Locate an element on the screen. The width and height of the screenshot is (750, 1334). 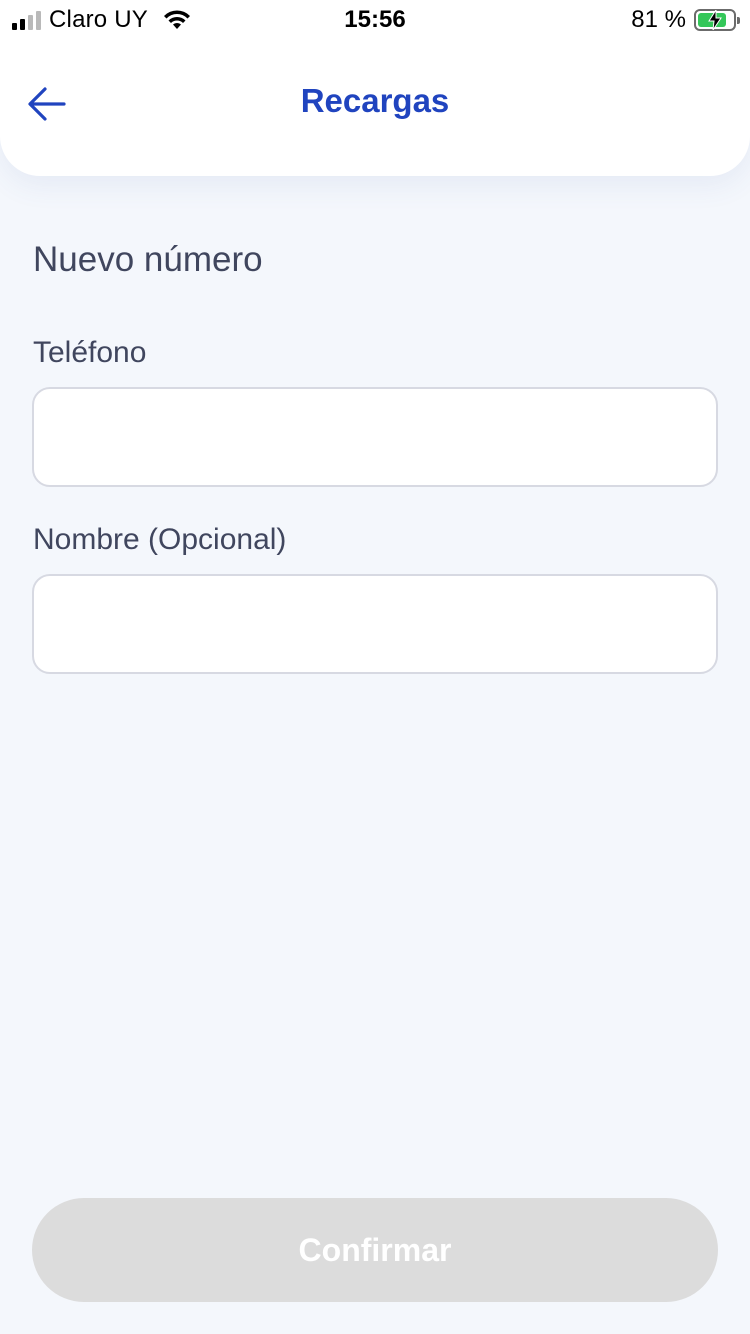
battery-icon is located at coordinates (717, 20).